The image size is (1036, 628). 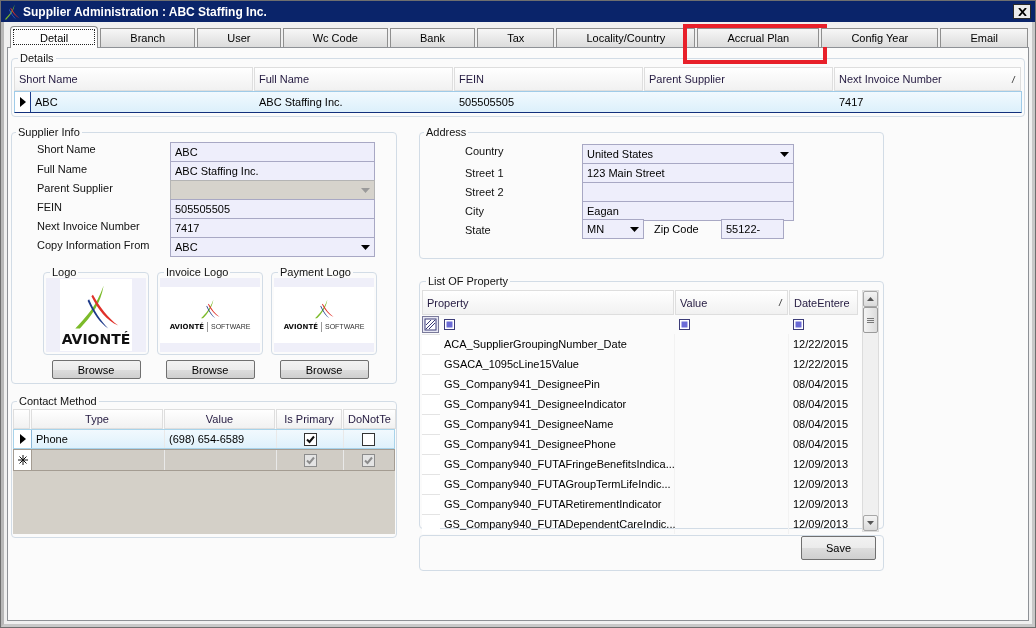 I want to click on scroll-down-button, so click(x=870, y=523).